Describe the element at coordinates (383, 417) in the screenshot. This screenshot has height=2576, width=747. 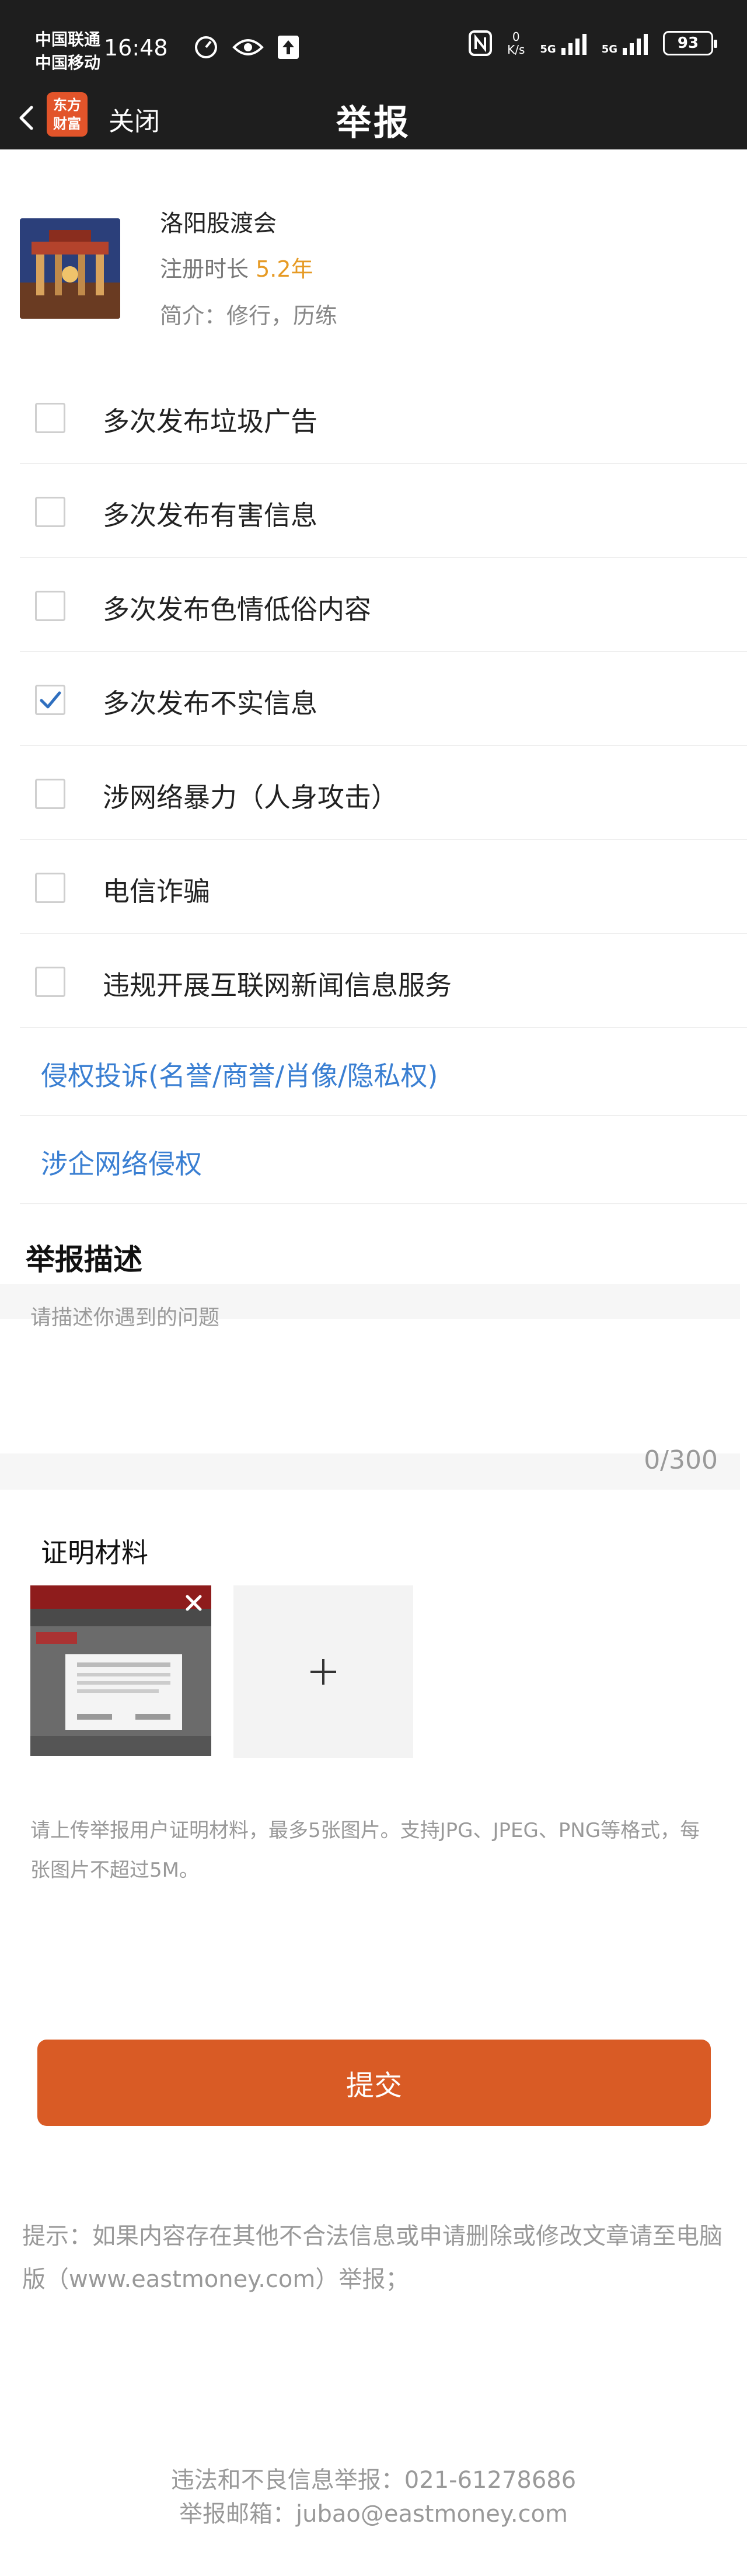
I see `reason-option: 多次发布垃圾广告` at that location.